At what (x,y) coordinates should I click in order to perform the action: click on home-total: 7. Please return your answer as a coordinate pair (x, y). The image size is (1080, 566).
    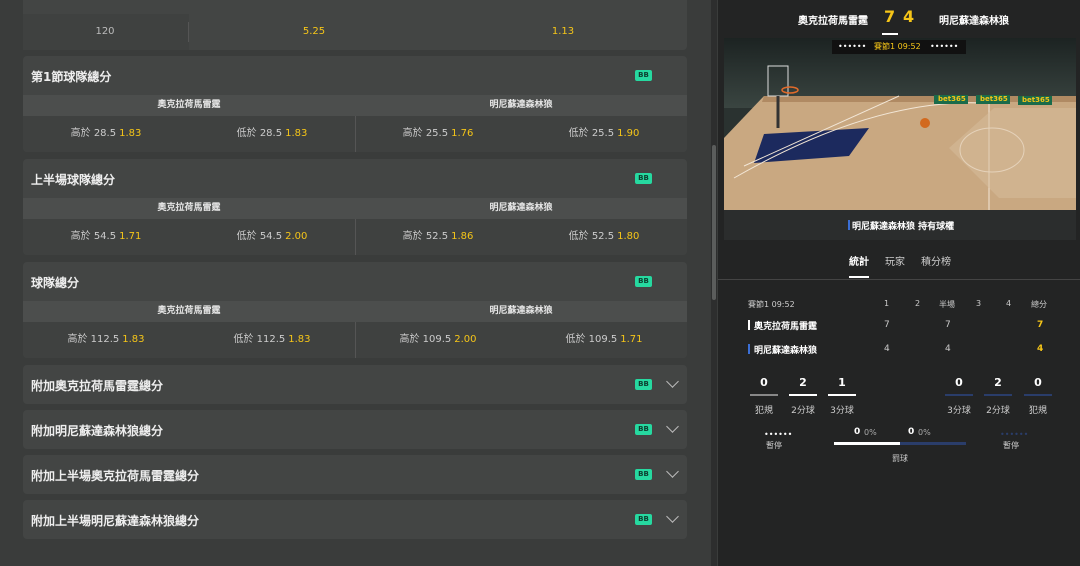
    Looking at the image, I should click on (1040, 325).